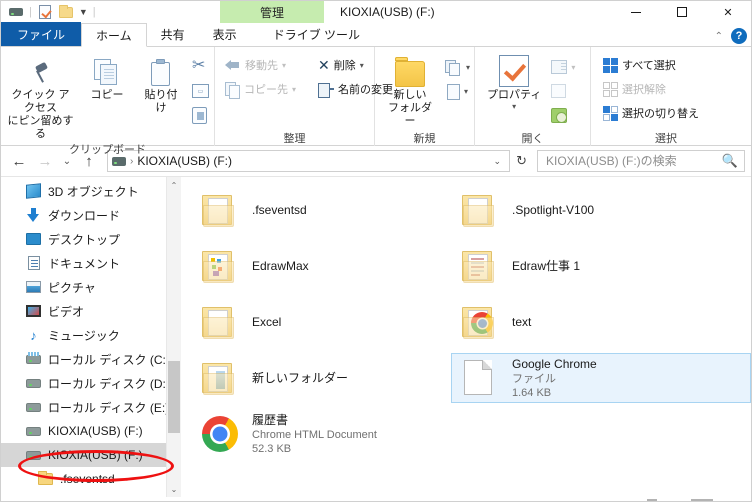  What do you see at coordinates (107, 76) in the screenshot?
I see `copy-button: コピー` at bounding box center [107, 76].